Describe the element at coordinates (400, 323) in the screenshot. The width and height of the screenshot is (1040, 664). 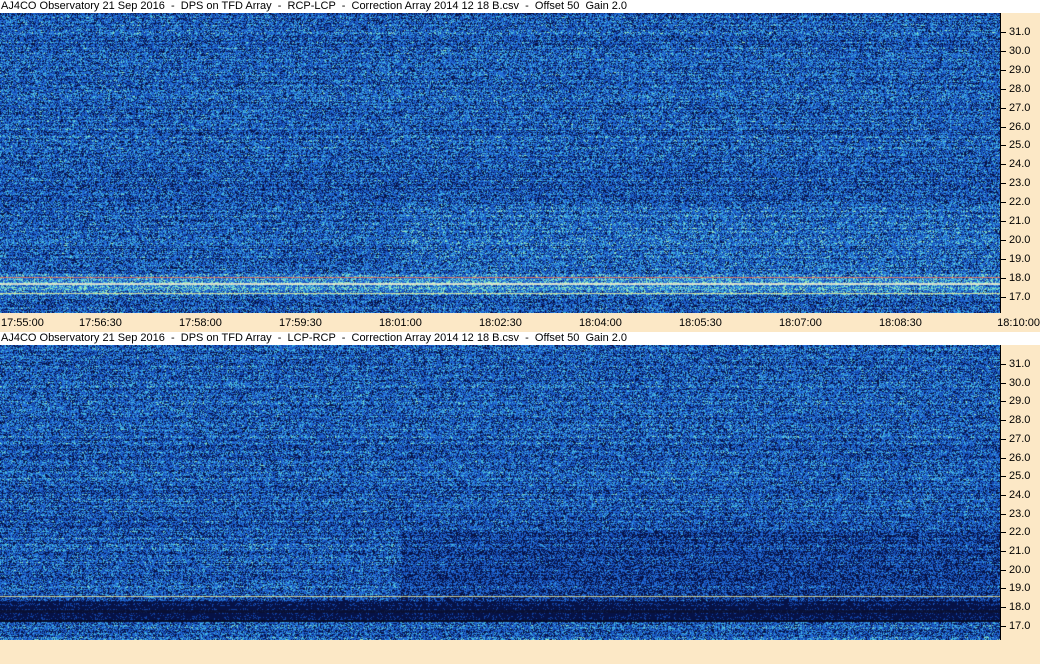
I see `time-label: 18:01:00` at that location.